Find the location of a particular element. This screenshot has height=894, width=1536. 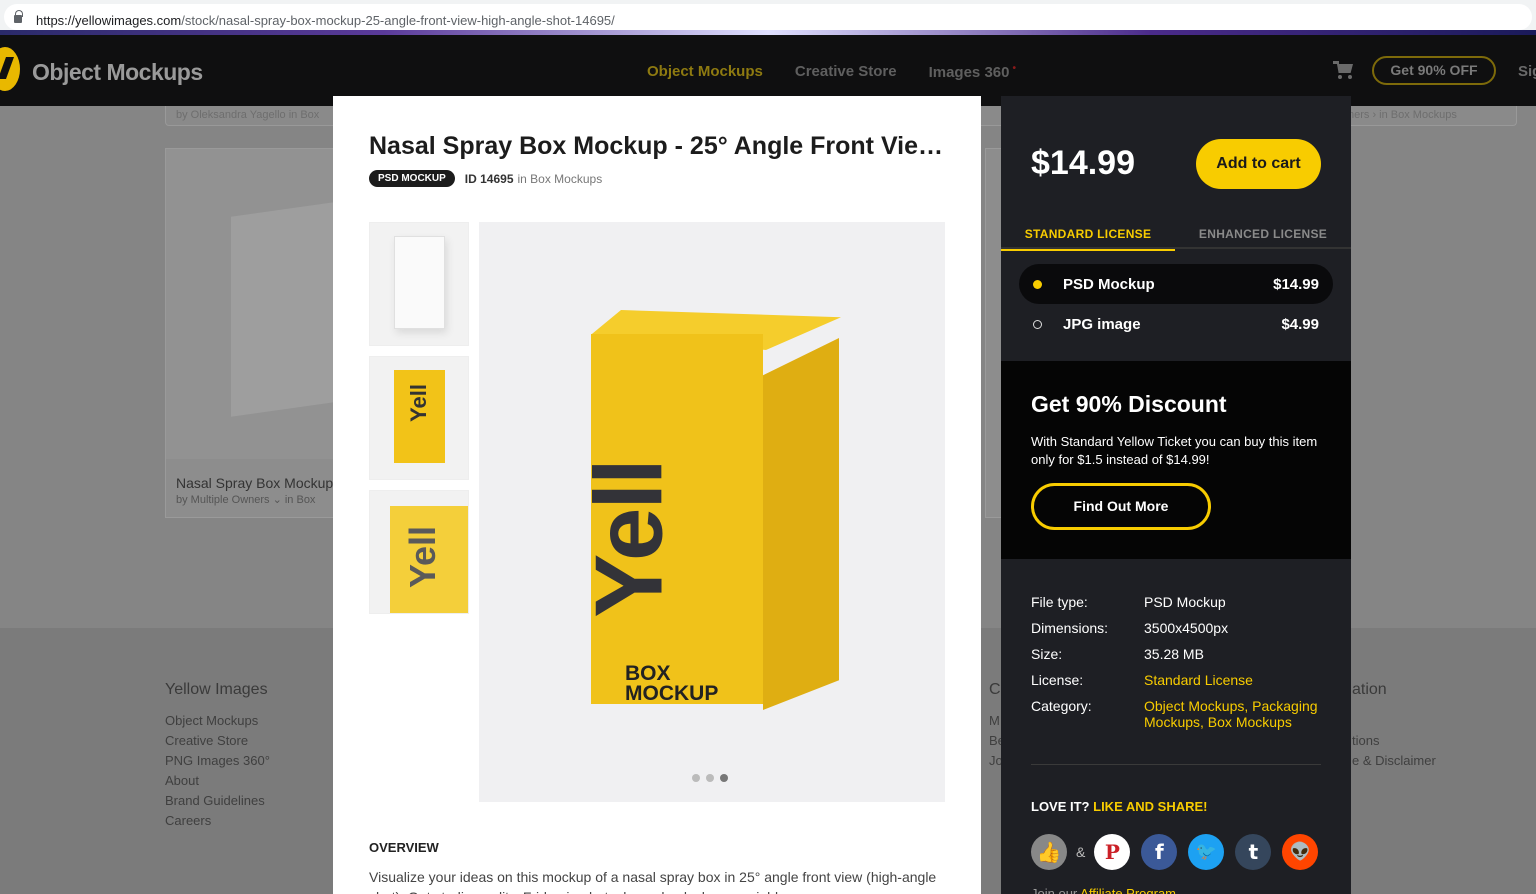

box-label: BOX MOCKUP is located at coordinates (672, 683).